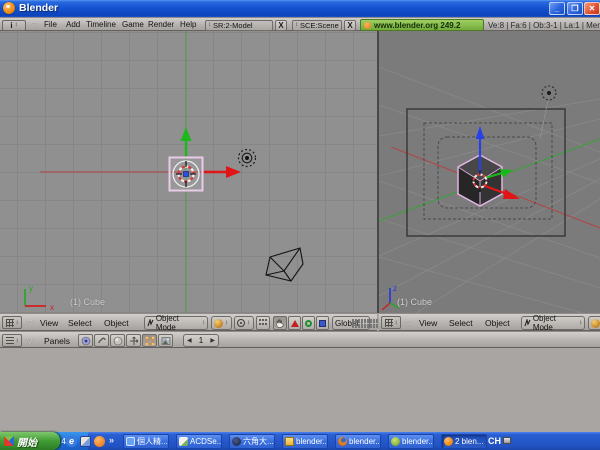 The image size is (600, 450). I want to click on menu-add: Add, so click(73, 24).